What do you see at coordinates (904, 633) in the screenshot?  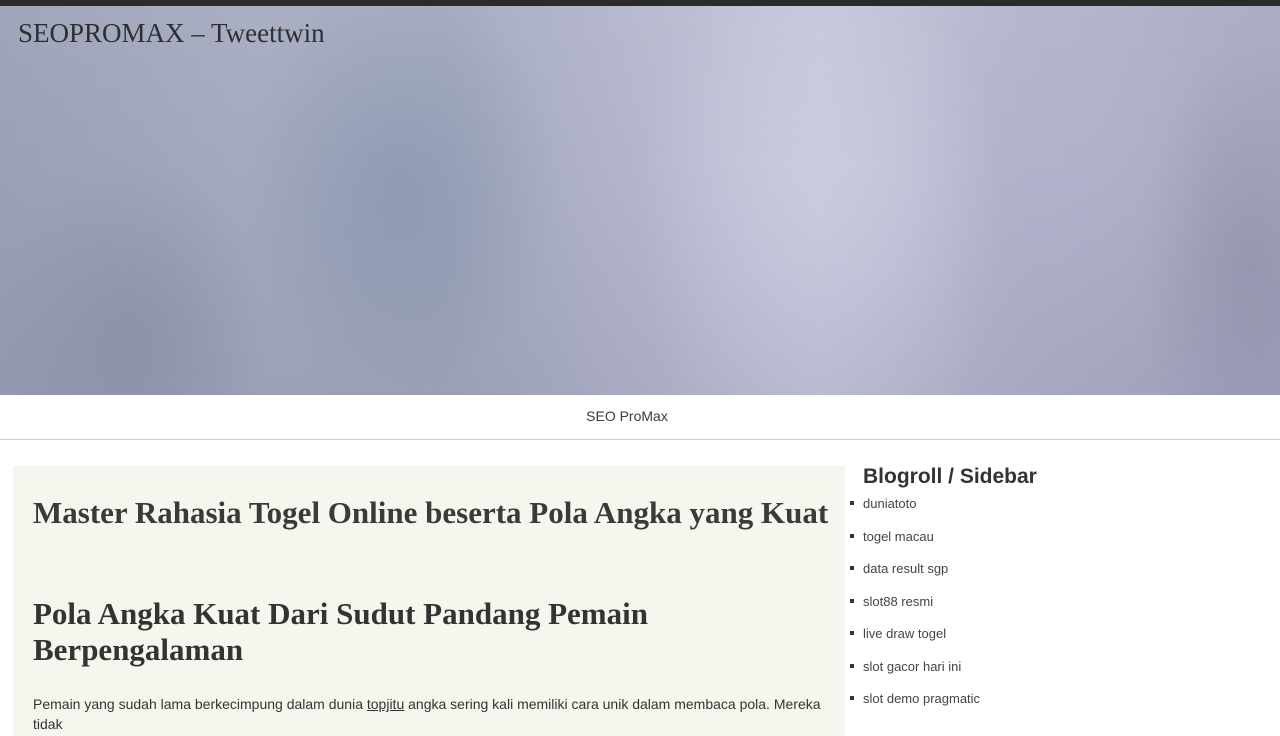 I see `blogroll-link-live-draw-togel: live draw togel` at bounding box center [904, 633].